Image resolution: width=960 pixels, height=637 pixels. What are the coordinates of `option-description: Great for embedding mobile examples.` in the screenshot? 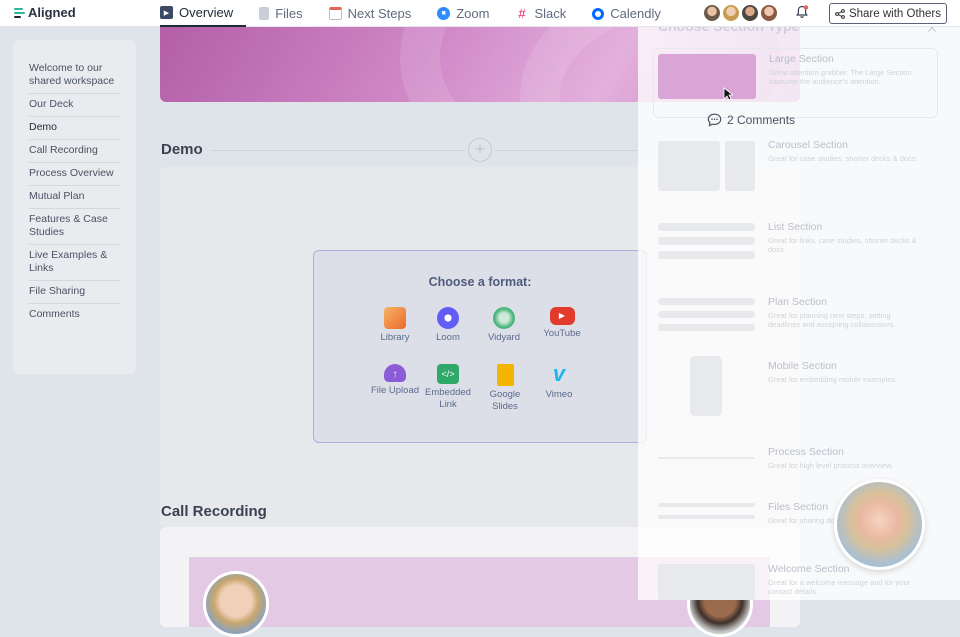 It's located at (833, 379).